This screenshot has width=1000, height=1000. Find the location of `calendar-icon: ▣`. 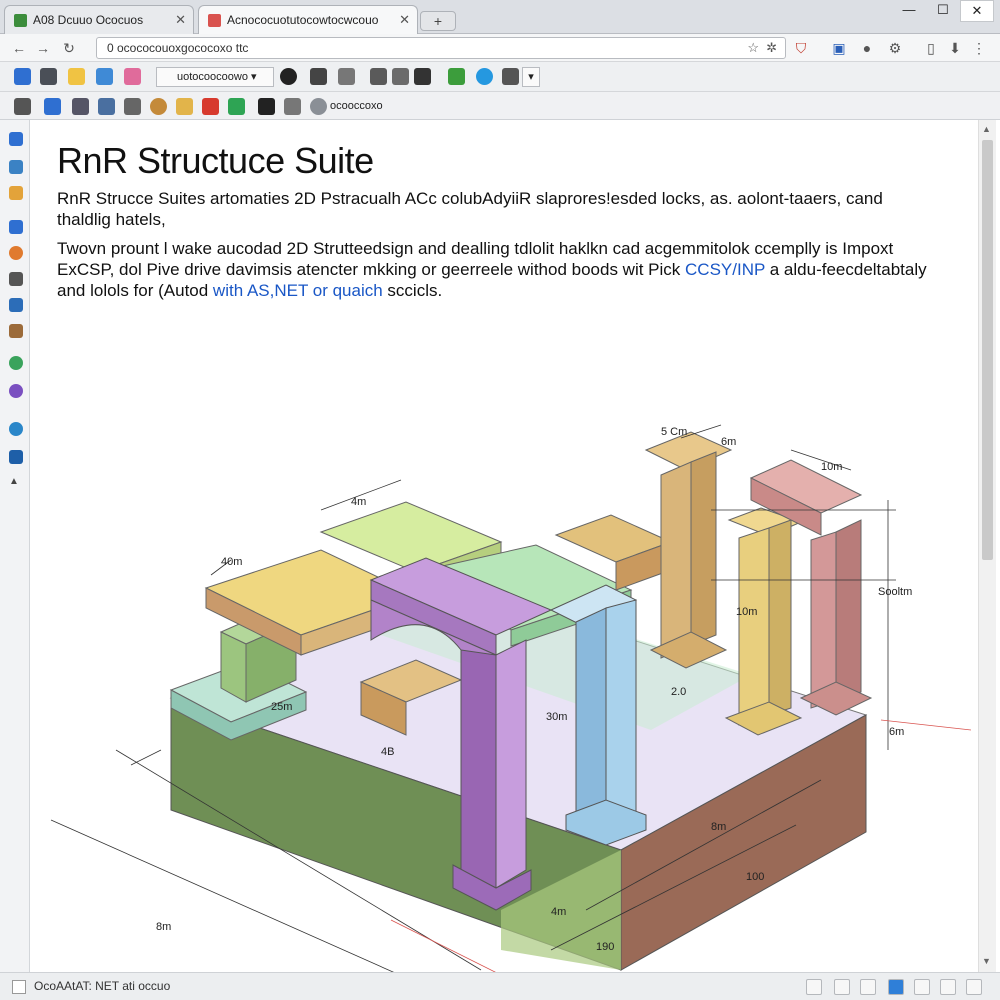

calendar-icon: ▣ is located at coordinates (839, 48).